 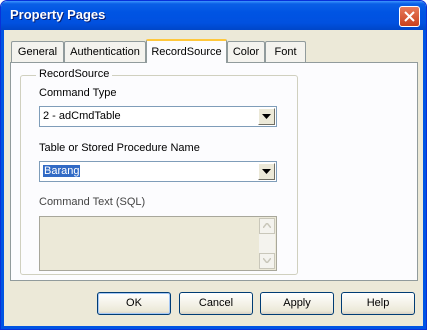 What do you see at coordinates (246, 51) in the screenshot?
I see `tab-color: Color` at bounding box center [246, 51].